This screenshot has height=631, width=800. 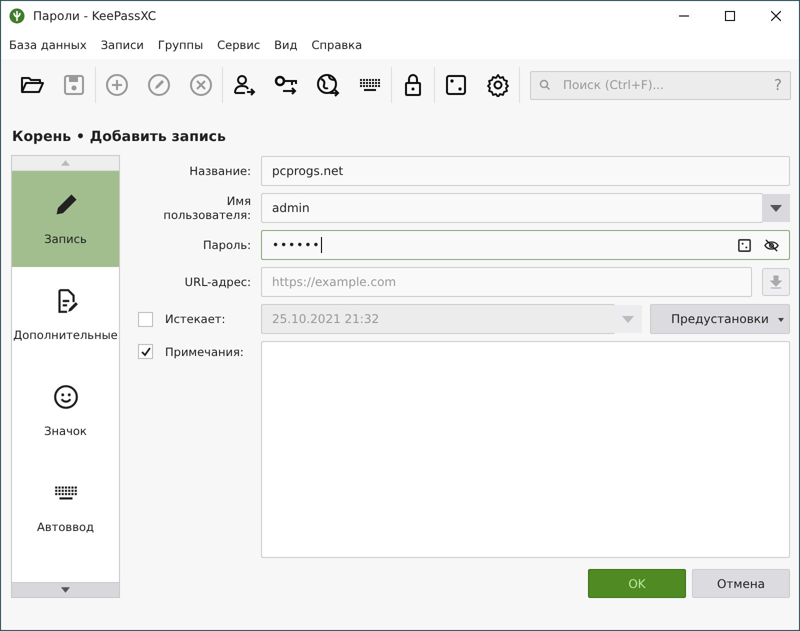 I want to click on app-logo-icon, so click(x=17, y=16).